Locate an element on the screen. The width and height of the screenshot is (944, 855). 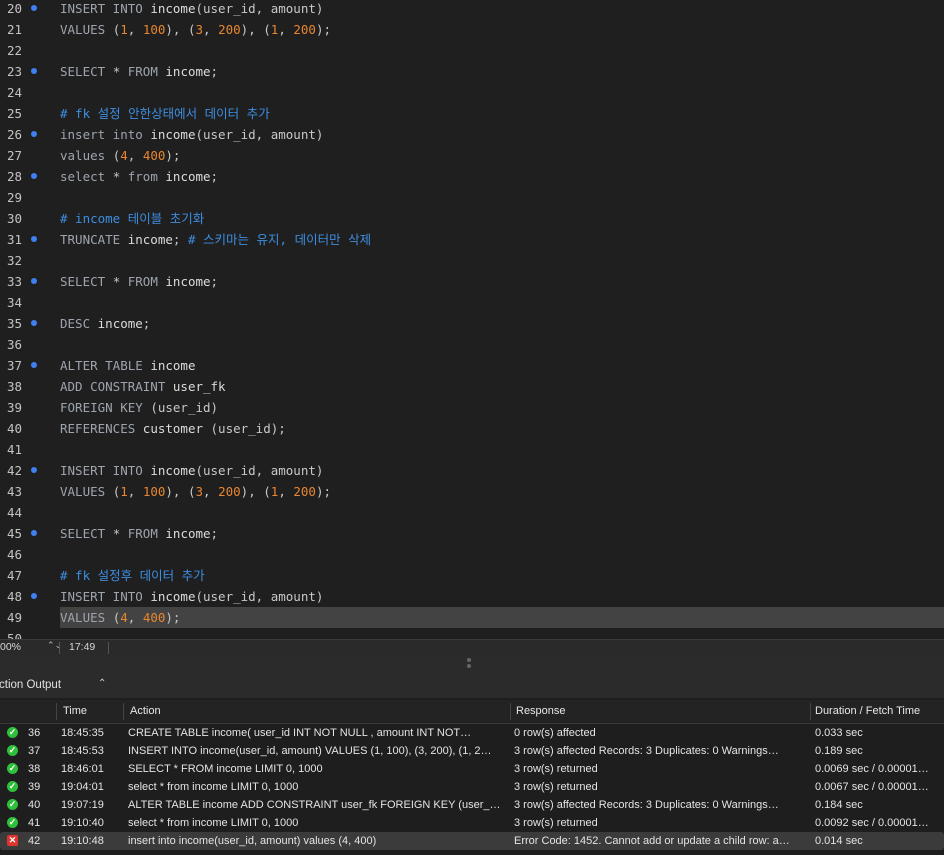
line-number: 41 is located at coordinates (14, 449).